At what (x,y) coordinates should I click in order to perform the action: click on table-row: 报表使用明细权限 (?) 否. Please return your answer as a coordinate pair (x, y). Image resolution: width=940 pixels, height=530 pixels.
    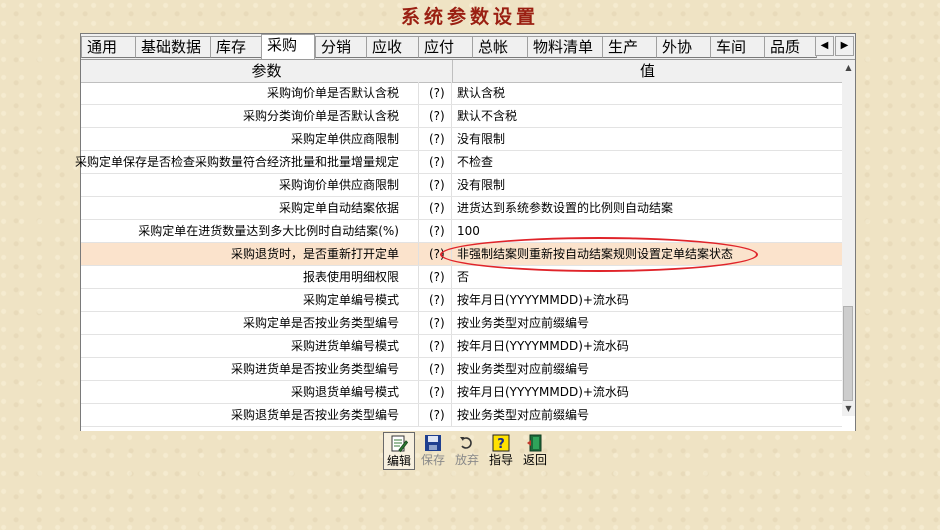
    Looking at the image, I should click on (461, 277).